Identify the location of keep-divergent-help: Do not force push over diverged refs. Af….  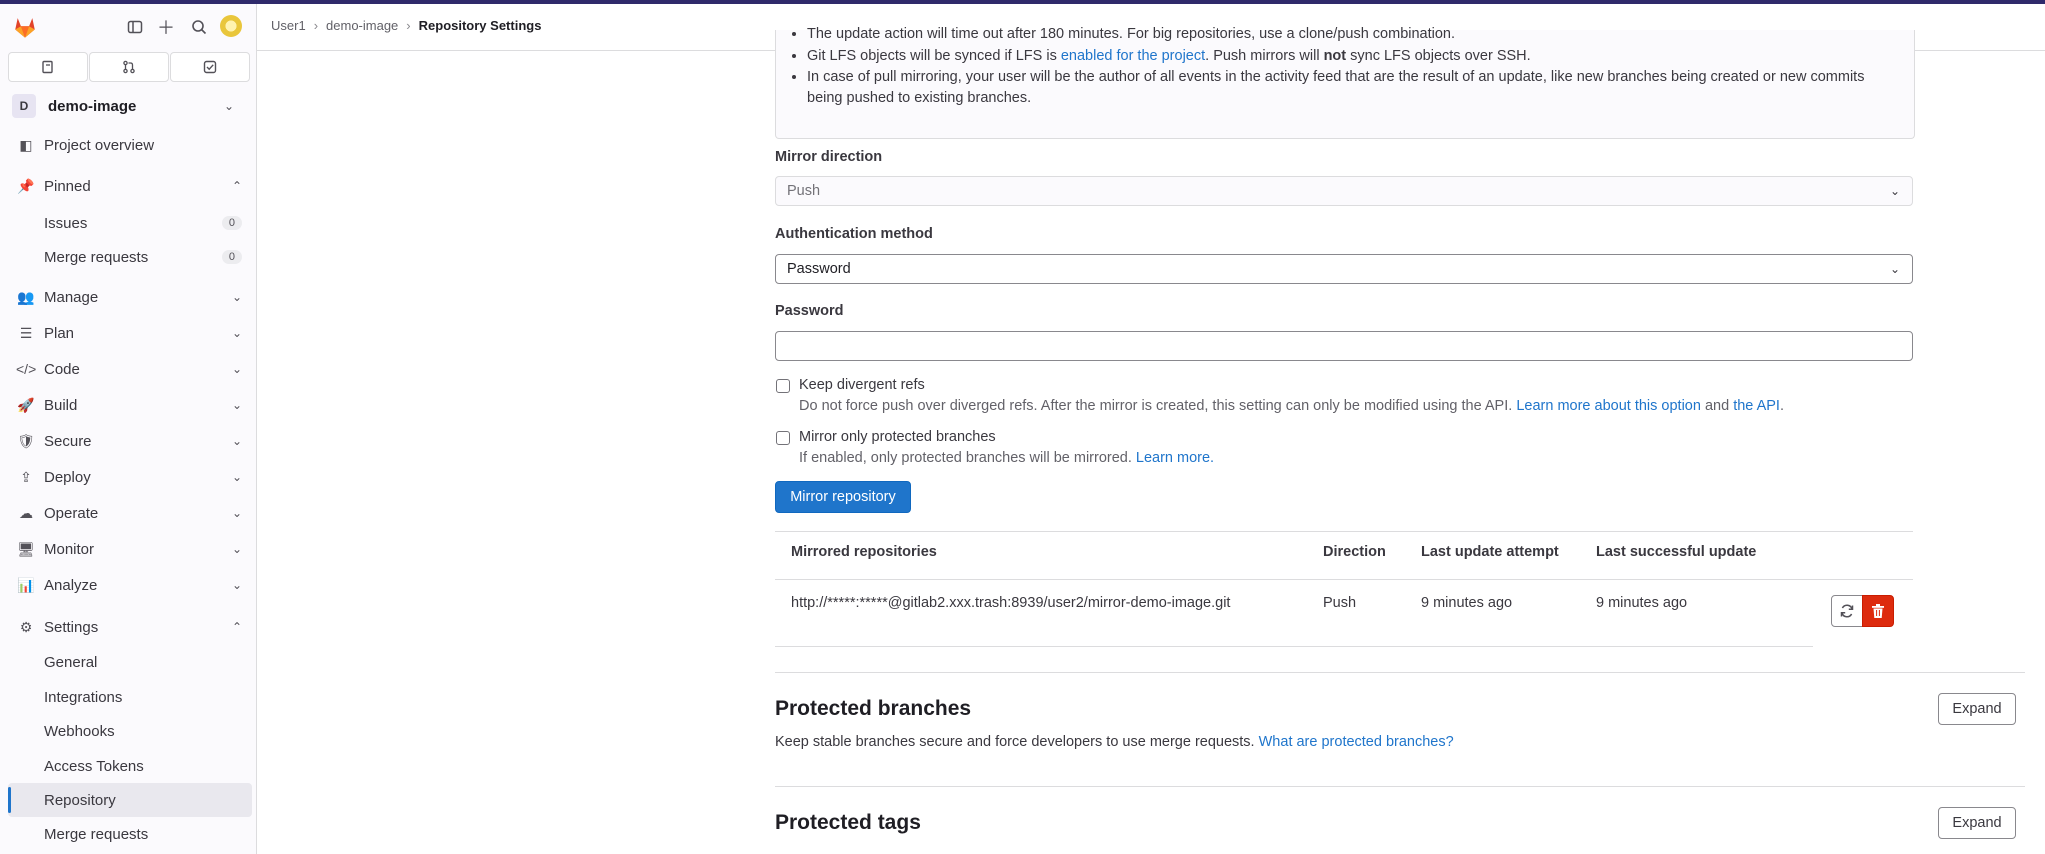
(1291, 406).